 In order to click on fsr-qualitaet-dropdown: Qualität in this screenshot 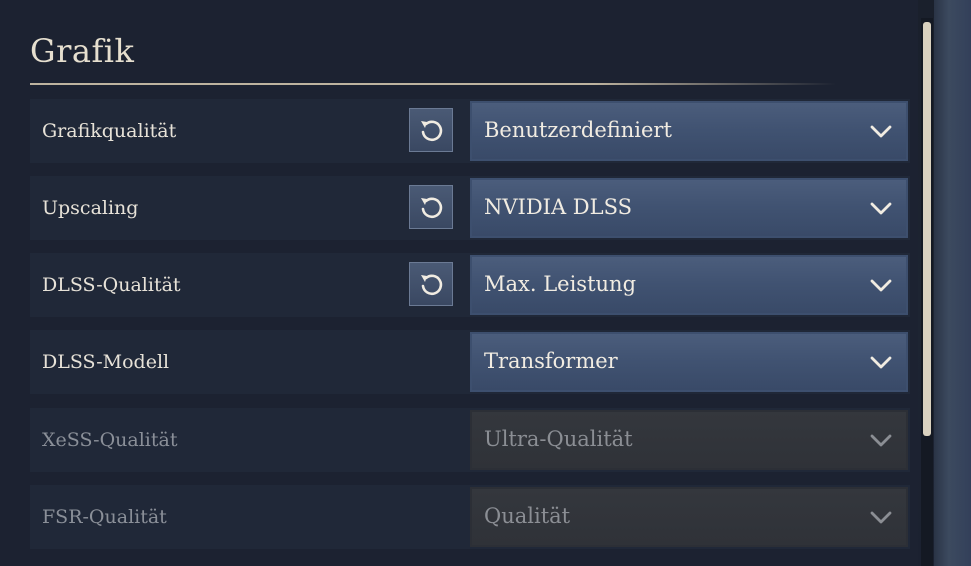, I will do `click(689, 517)`.